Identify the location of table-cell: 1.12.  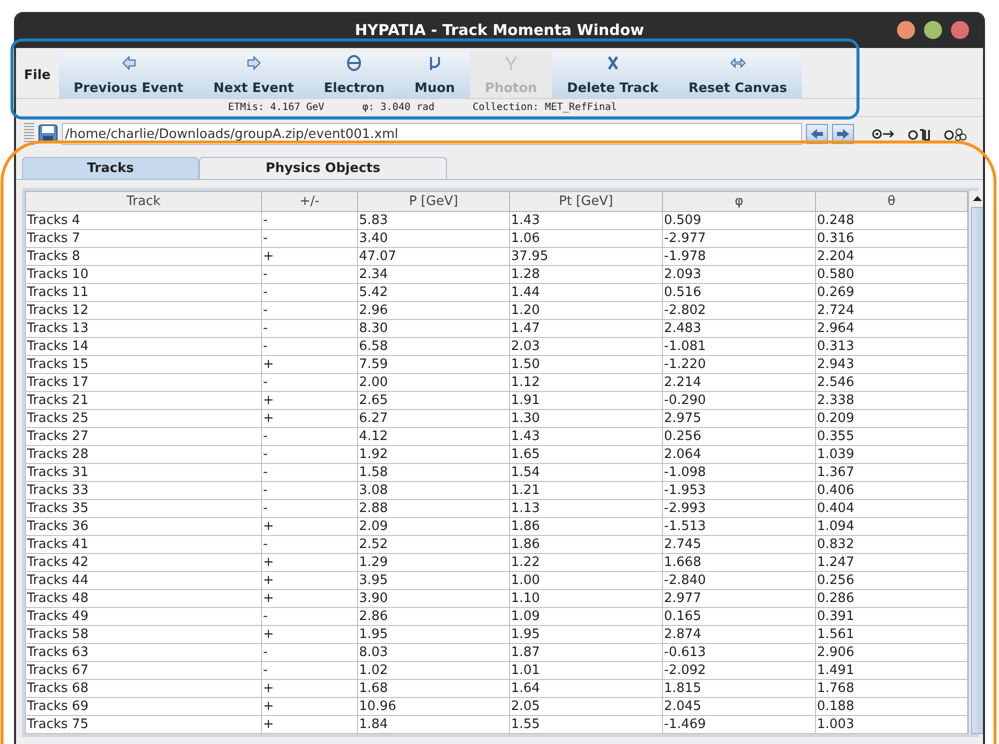
(586, 383).